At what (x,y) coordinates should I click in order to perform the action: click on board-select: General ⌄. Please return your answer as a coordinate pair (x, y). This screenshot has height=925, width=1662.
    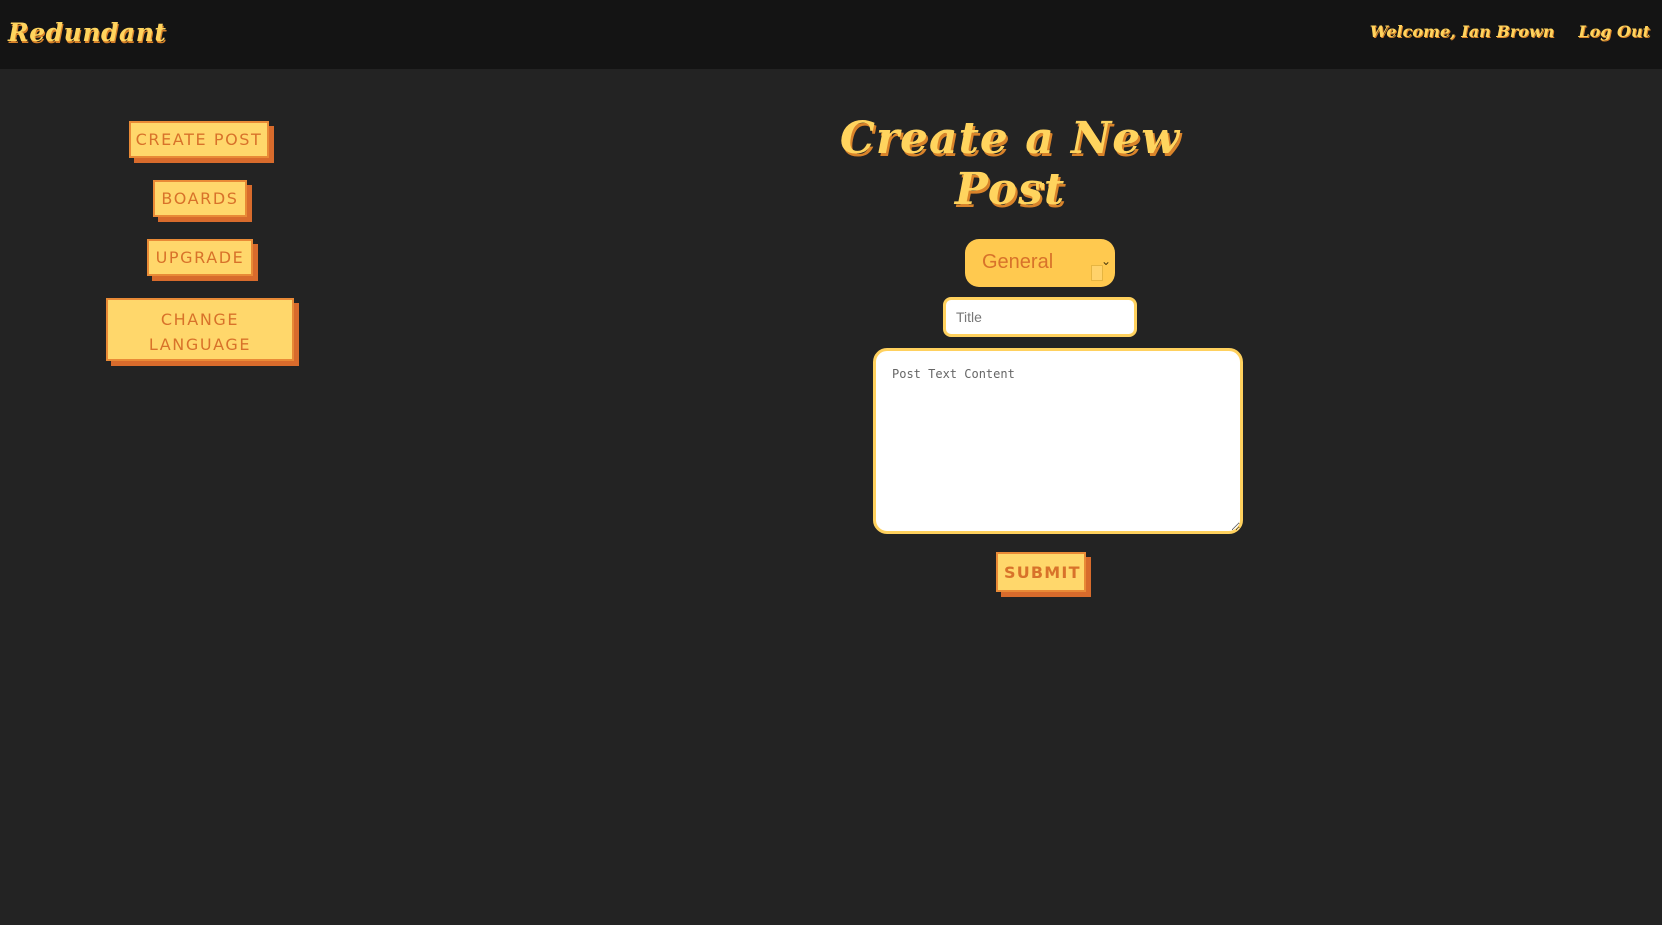
    Looking at the image, I should click on (1040, 263).